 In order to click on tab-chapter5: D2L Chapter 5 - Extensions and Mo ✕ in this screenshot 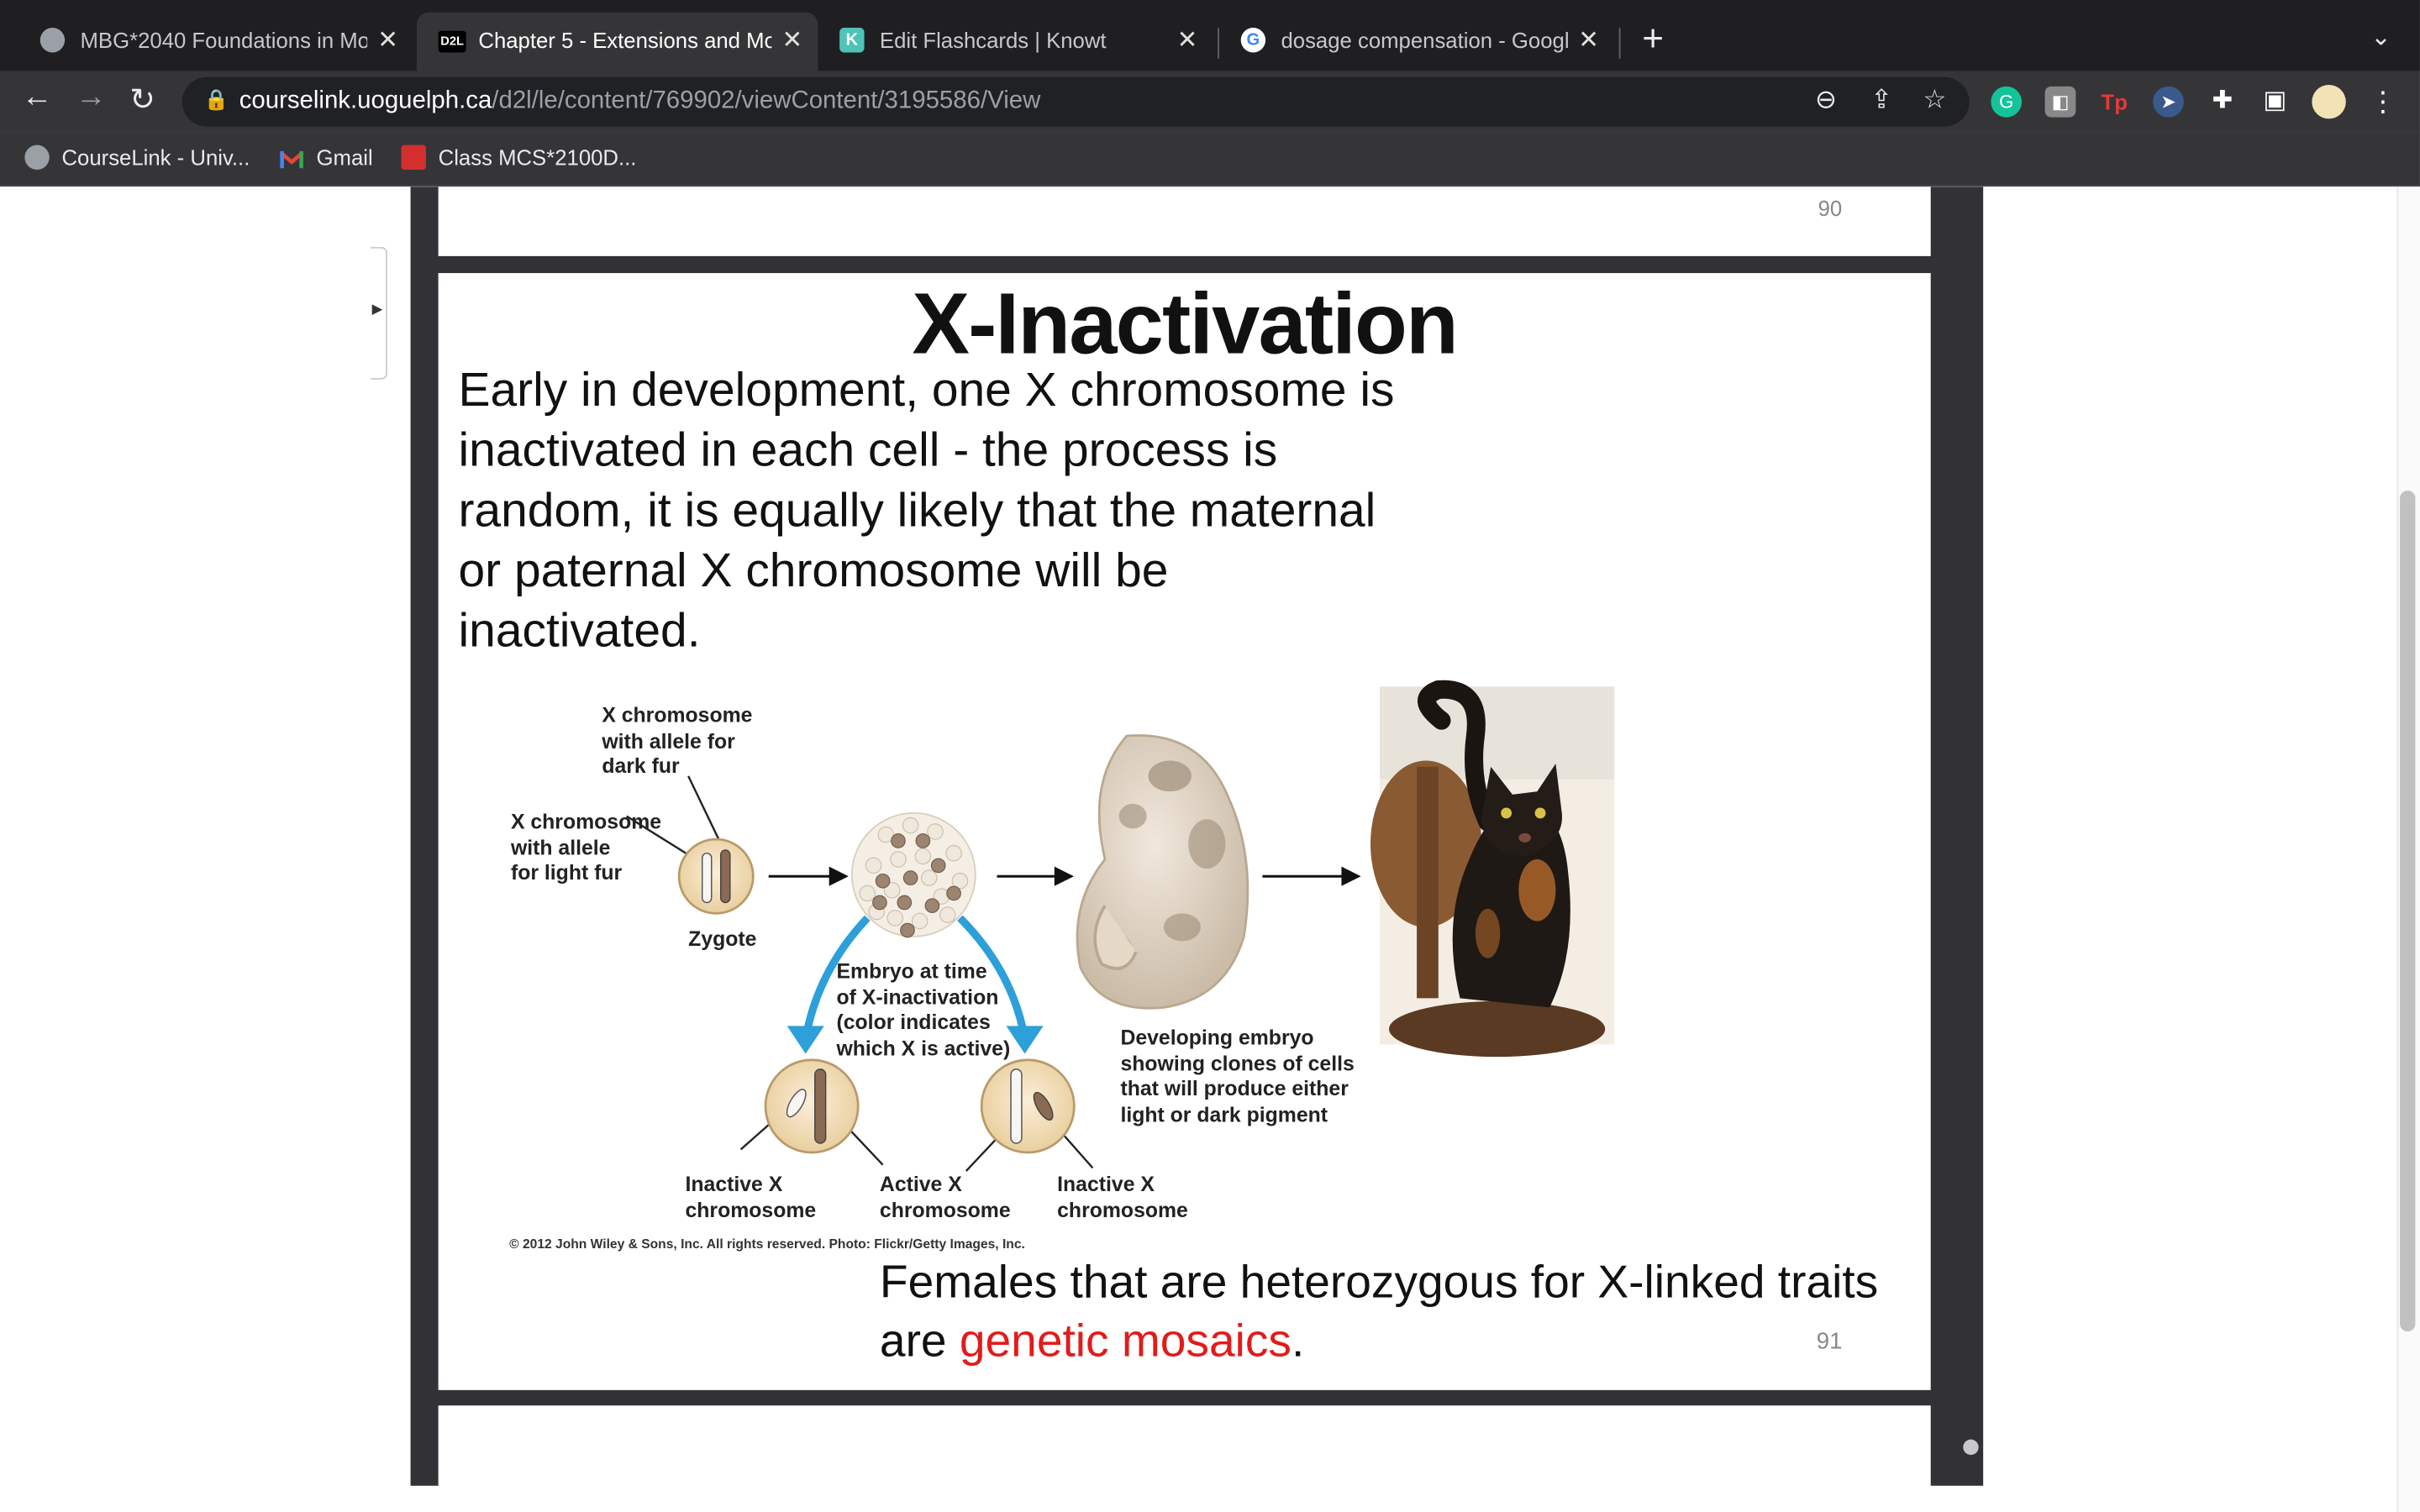, I will do `click(617, 41)`.